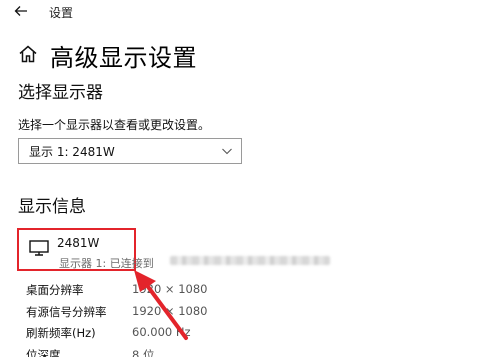 Image resolution: width=500 pixels, height=357 pixels. I want to click on info-value-desktop-resolution: 1920 × 1080, so click(170, 289).